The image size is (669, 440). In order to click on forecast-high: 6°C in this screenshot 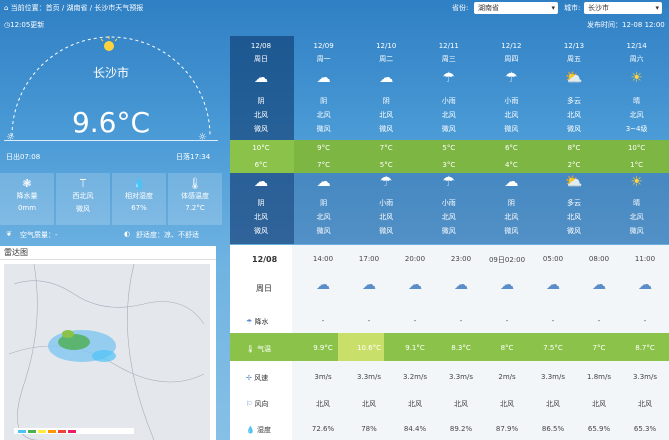, I will do `click(511, 148)`.